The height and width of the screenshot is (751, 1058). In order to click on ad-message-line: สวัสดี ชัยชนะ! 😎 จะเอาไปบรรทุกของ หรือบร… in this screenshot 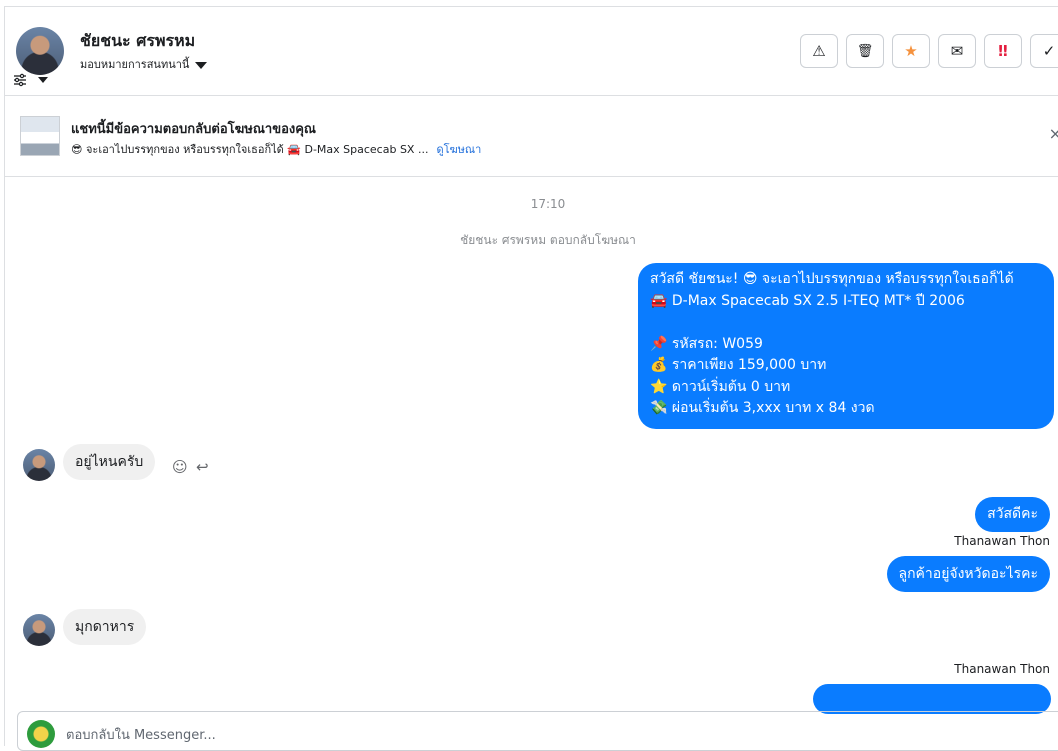, I will do `click(832, 279)`.